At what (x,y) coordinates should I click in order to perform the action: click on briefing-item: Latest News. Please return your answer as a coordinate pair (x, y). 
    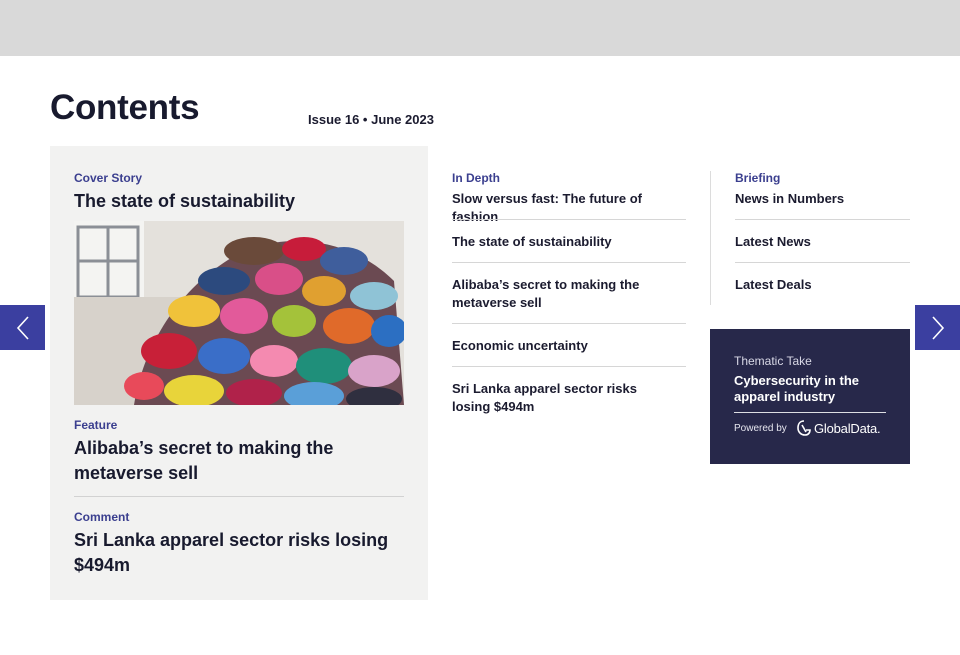
    Looking at the image, I should click on (822, 242).